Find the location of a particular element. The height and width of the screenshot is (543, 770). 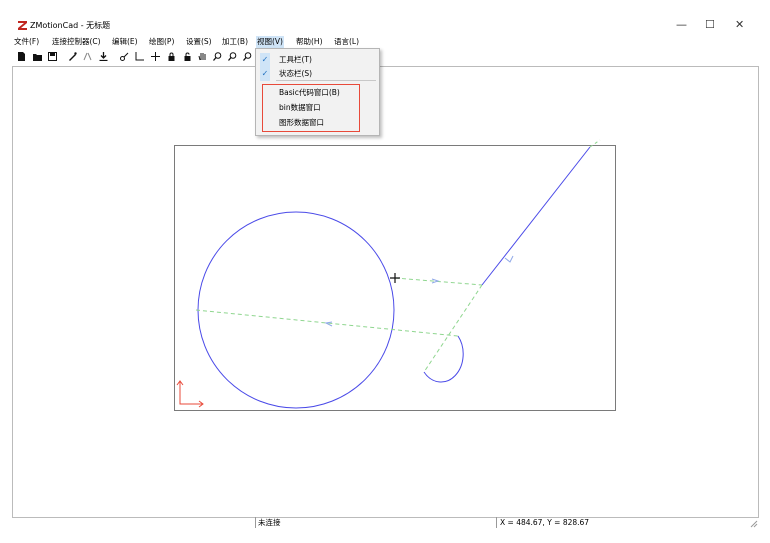

resize-grip-icon is located at coordinates (754, 524).